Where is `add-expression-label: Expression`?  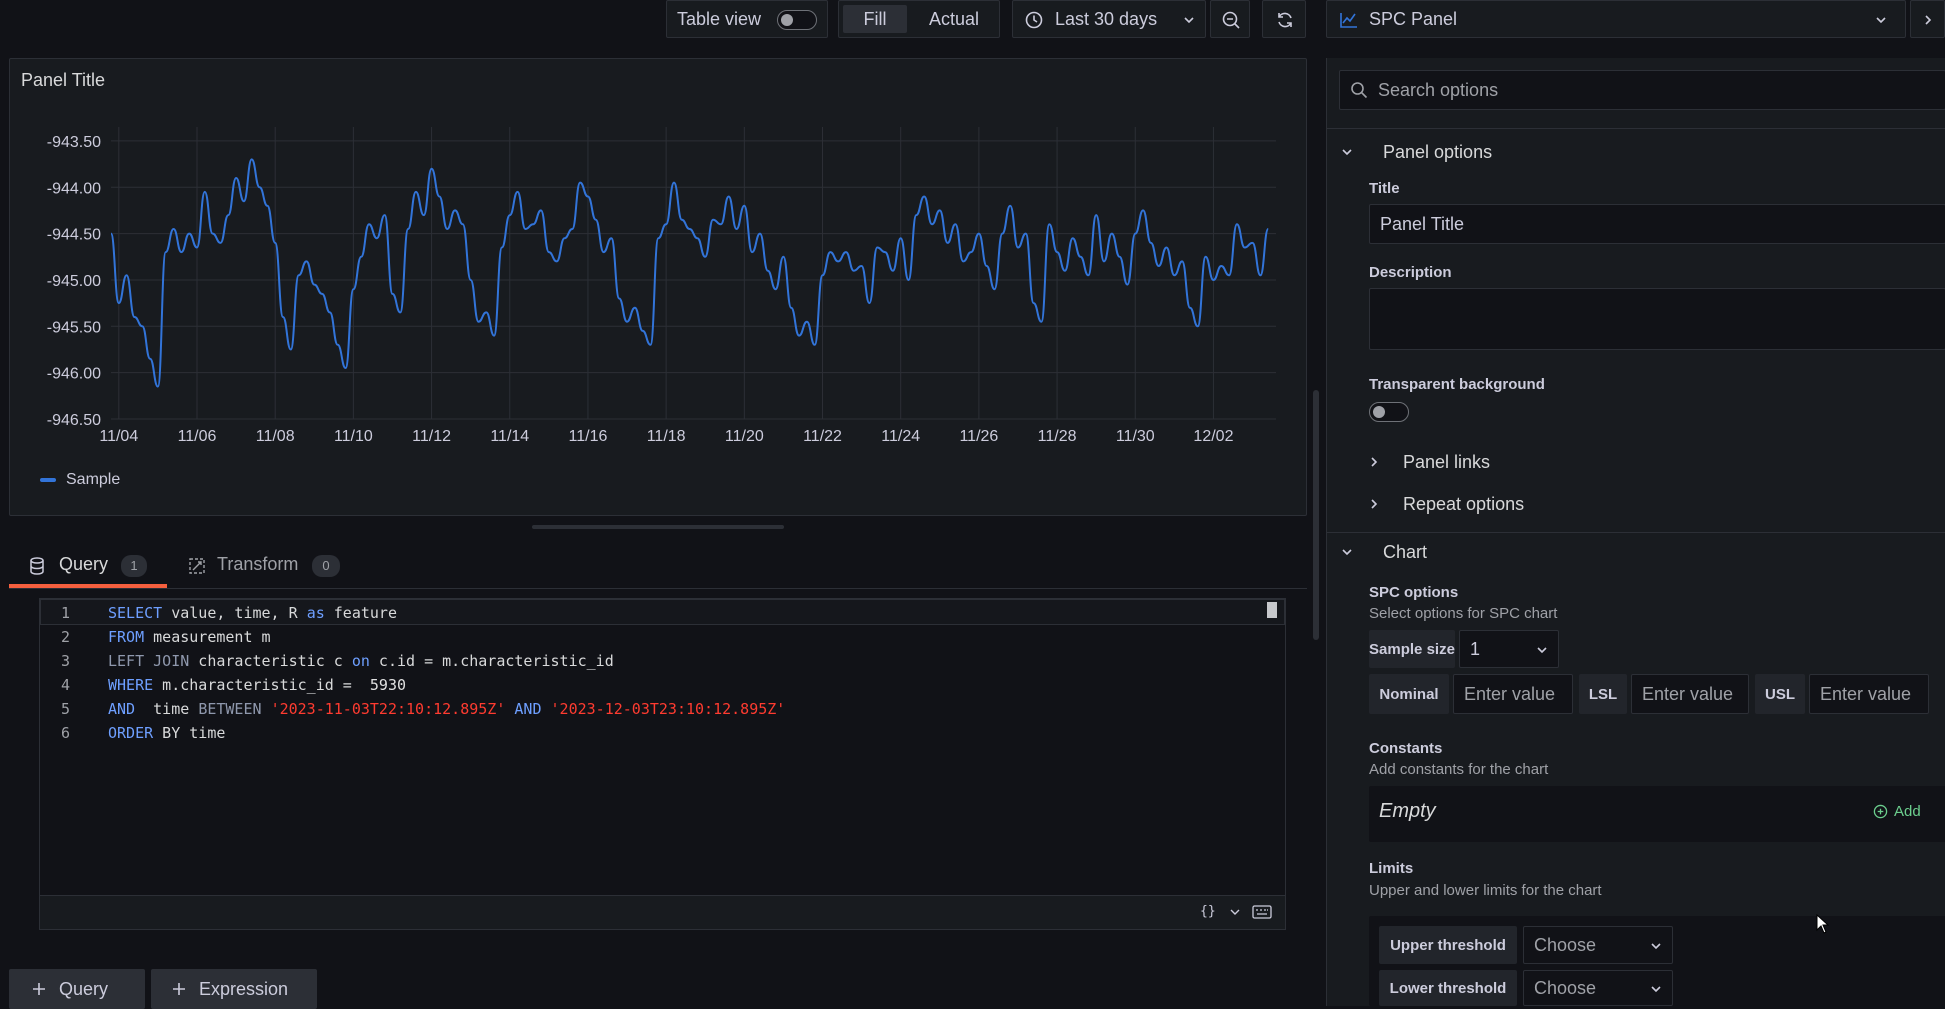
add-expression-label: Expression is located at coordinates (244, 988).